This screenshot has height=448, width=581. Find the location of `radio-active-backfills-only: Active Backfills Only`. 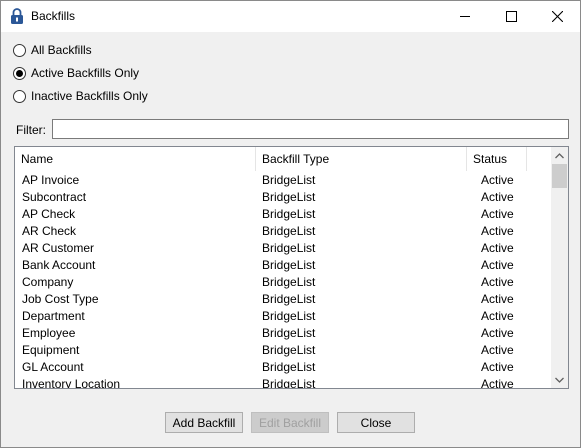

radio-active-backfills-only: Active Backfills Only is located at coordinates (76, 73).